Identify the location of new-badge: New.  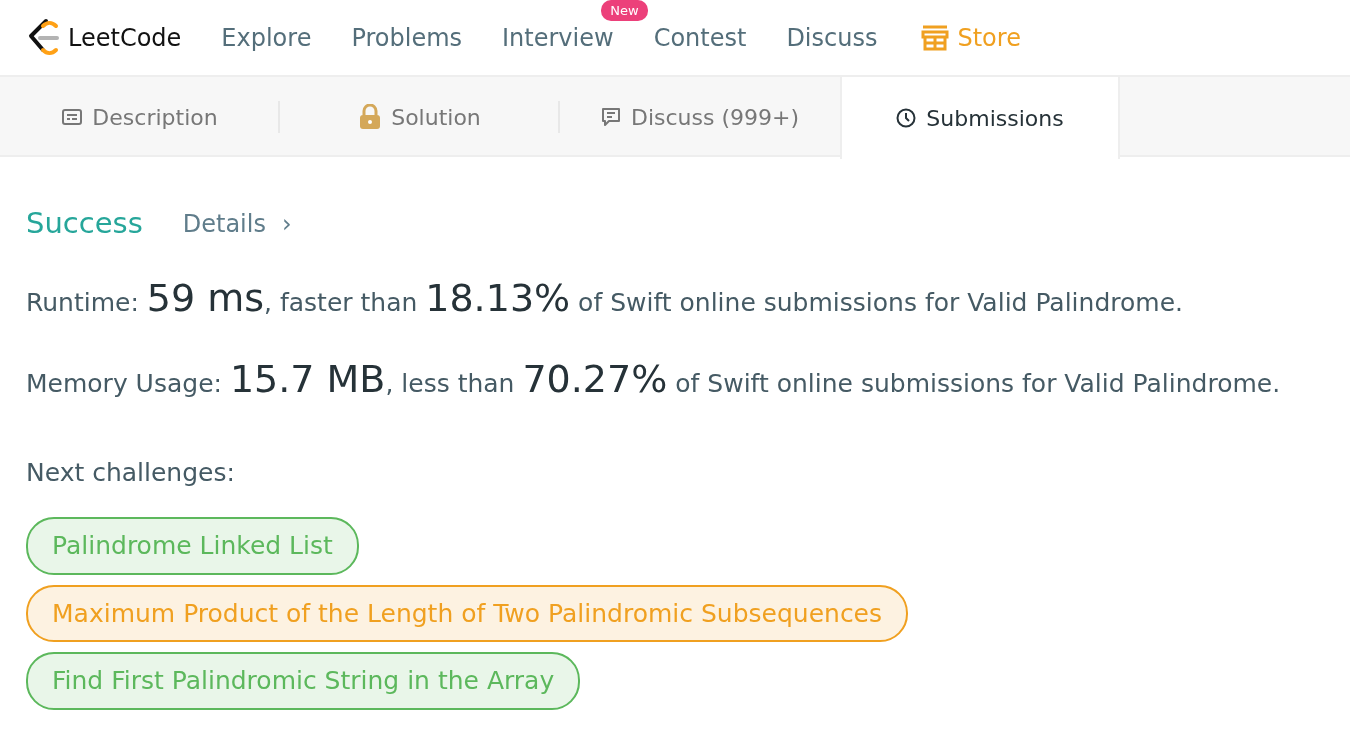
(624, 10).